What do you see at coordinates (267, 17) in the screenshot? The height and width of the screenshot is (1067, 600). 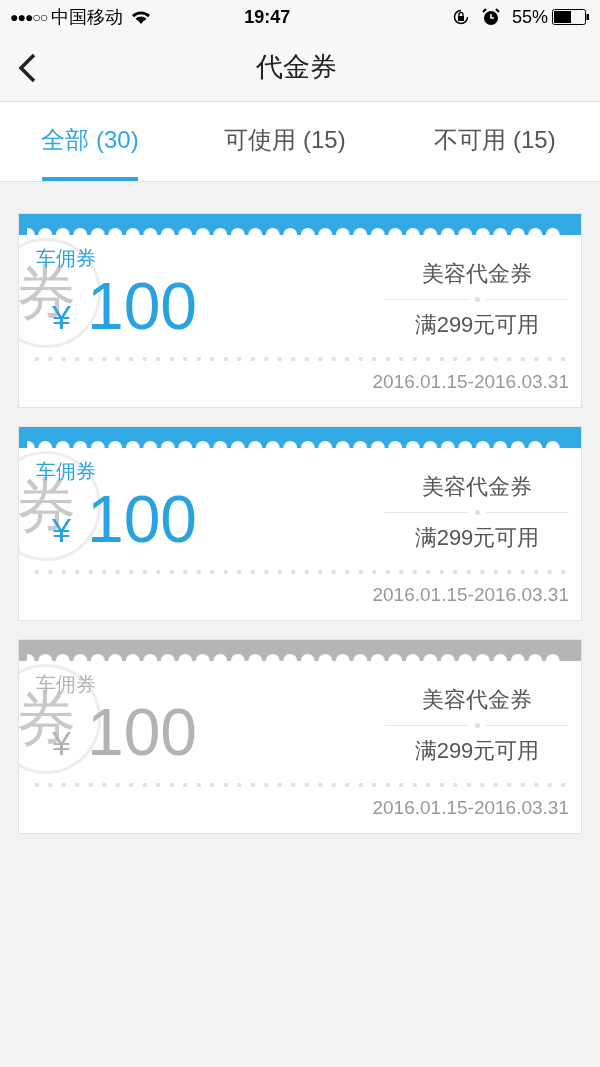 I see `clock-time: 19:47` at bounding box center [267, 17].